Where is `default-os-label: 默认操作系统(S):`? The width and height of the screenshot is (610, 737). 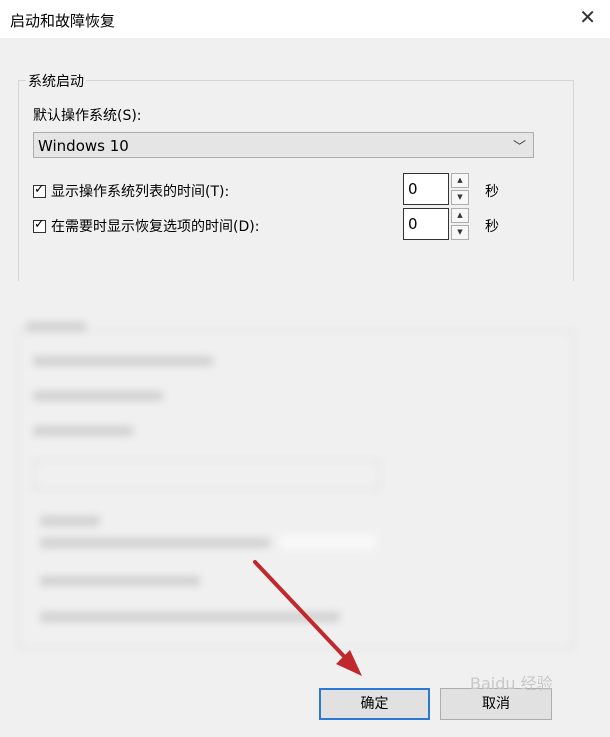 default-os-label: 默认操作系统(S): is located at coordinates (87, 116).